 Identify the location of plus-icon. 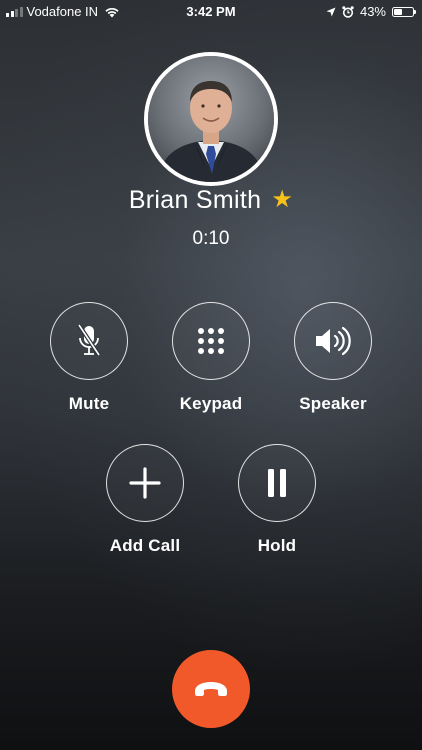
(145, 483).